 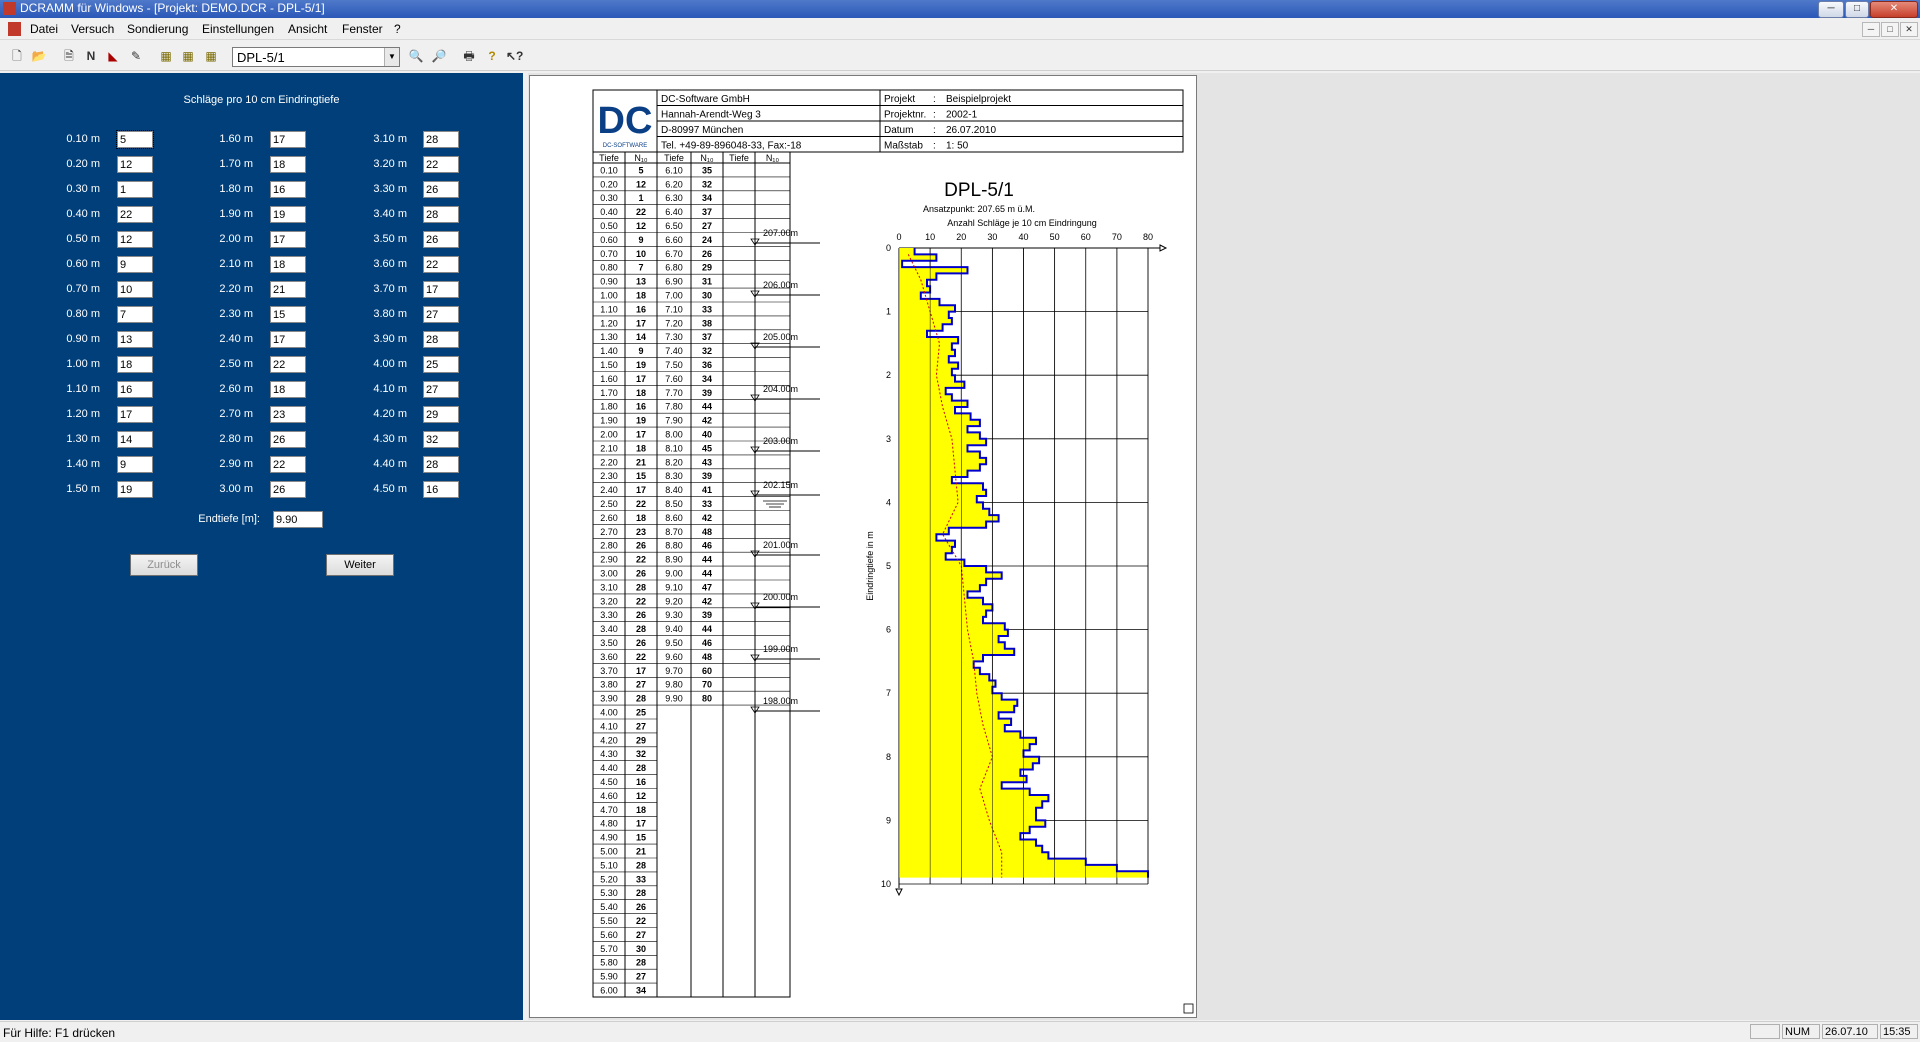 I want to click on zoom-in-icon: 🔍, so click(x=416, y=56).